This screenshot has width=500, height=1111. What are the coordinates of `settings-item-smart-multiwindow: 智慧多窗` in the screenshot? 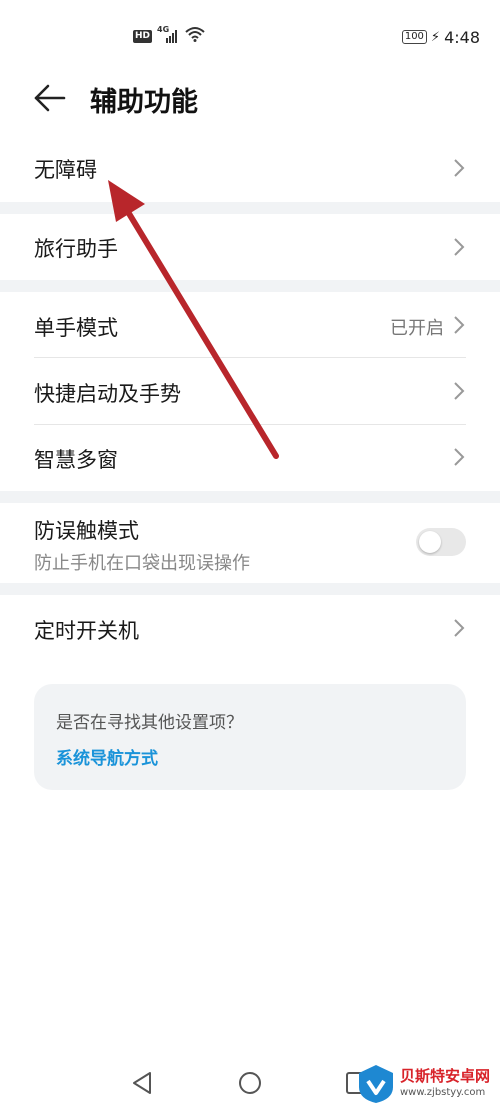 It's located at (250, 458).